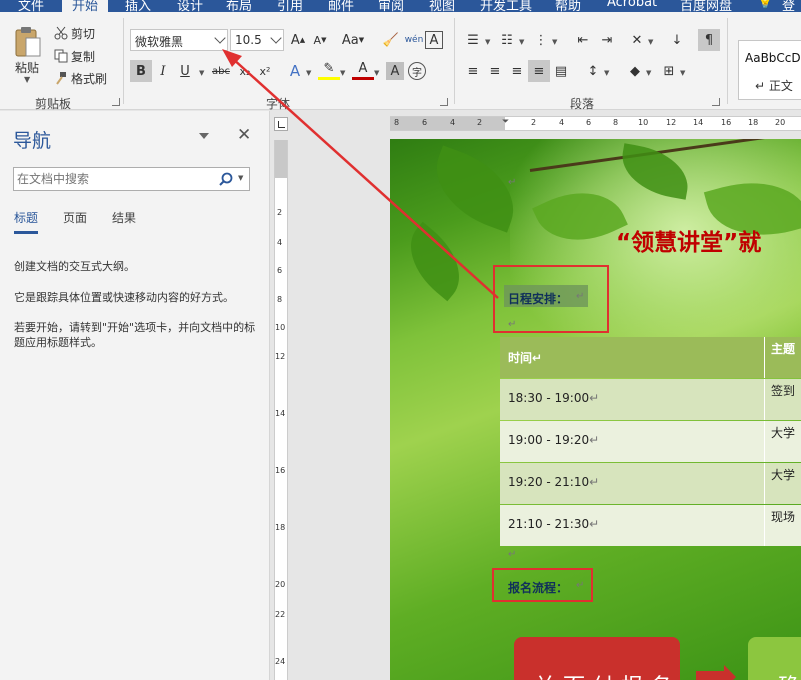 This screenshot has width=801, height=680. What do you see at coordinates (442, 6) in the screenshot?
I see `tab-view: 视图` at bounding box center [442, 6].